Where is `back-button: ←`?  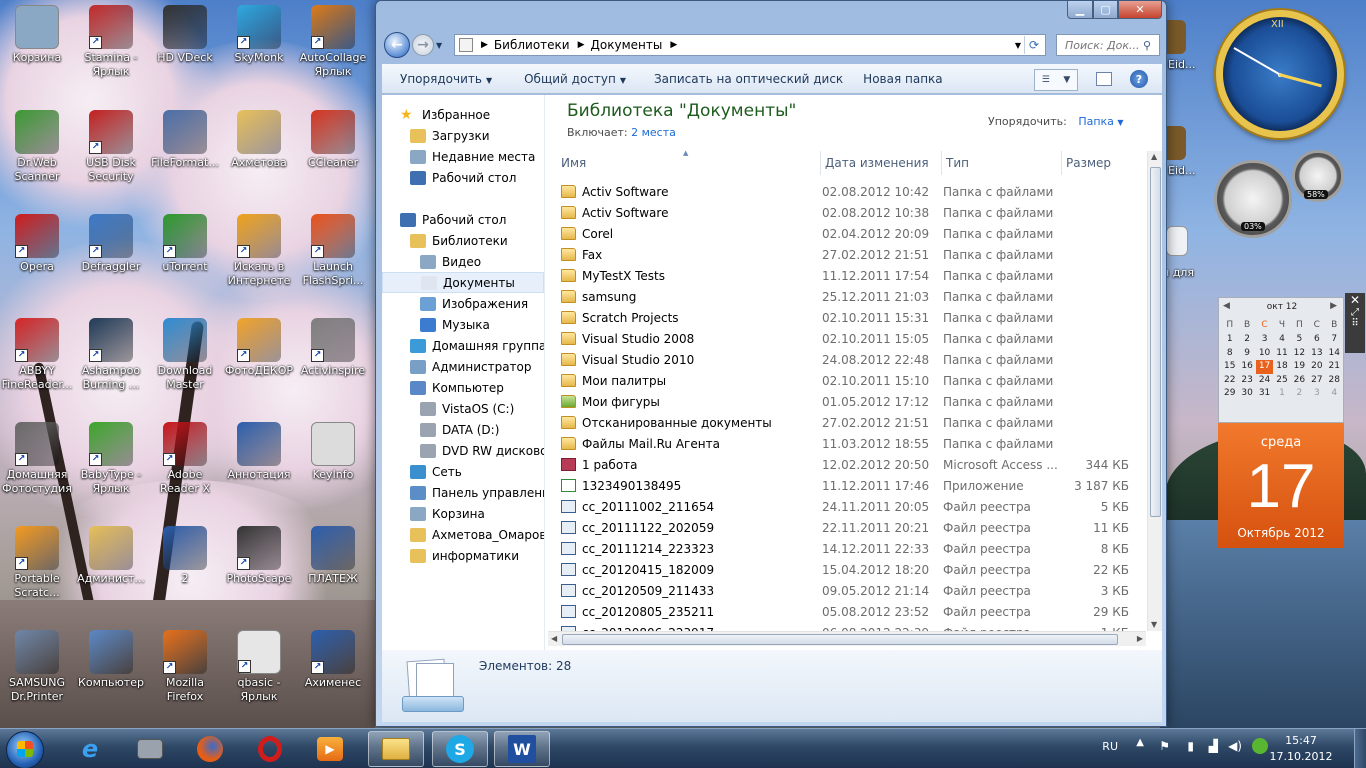
back-button: ← is located at coordinates (397, 45).